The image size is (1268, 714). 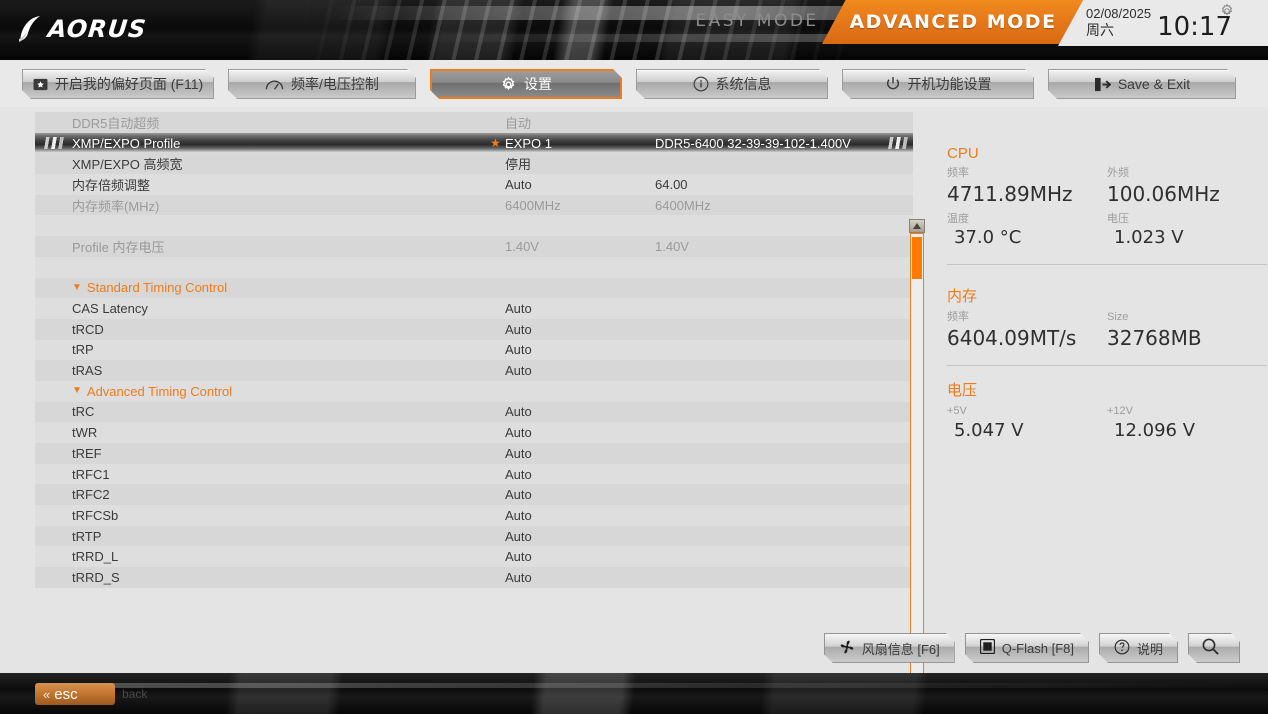 I want to click on row-value: 1.40V, so click(x=522, y=246).